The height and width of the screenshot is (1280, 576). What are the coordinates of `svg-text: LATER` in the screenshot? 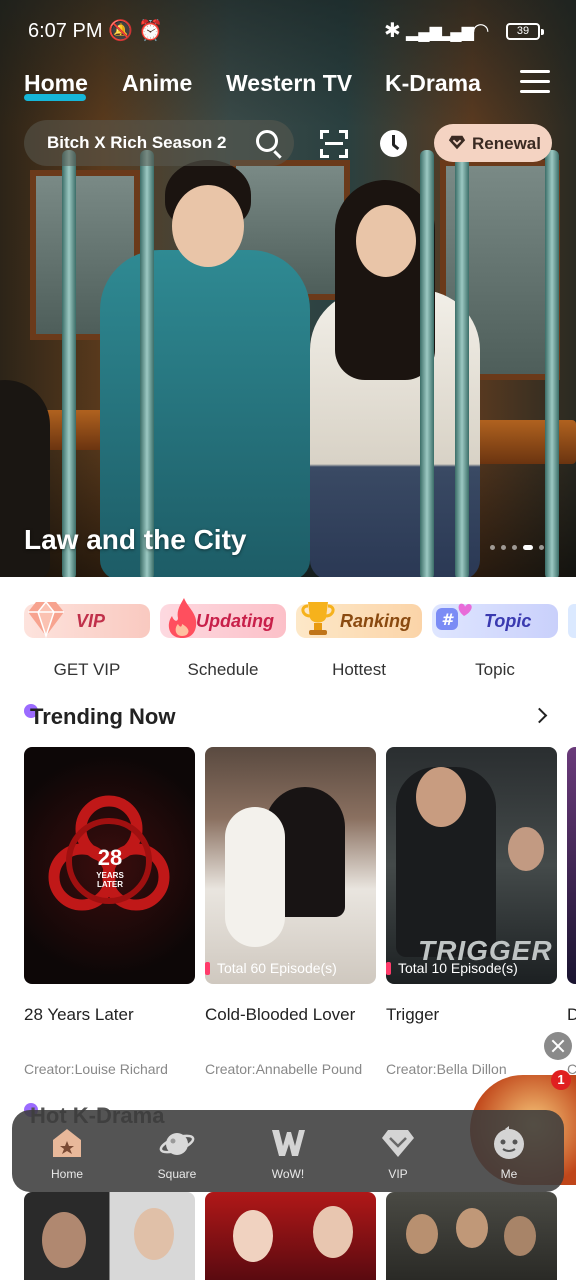 It's located at (110, 884).